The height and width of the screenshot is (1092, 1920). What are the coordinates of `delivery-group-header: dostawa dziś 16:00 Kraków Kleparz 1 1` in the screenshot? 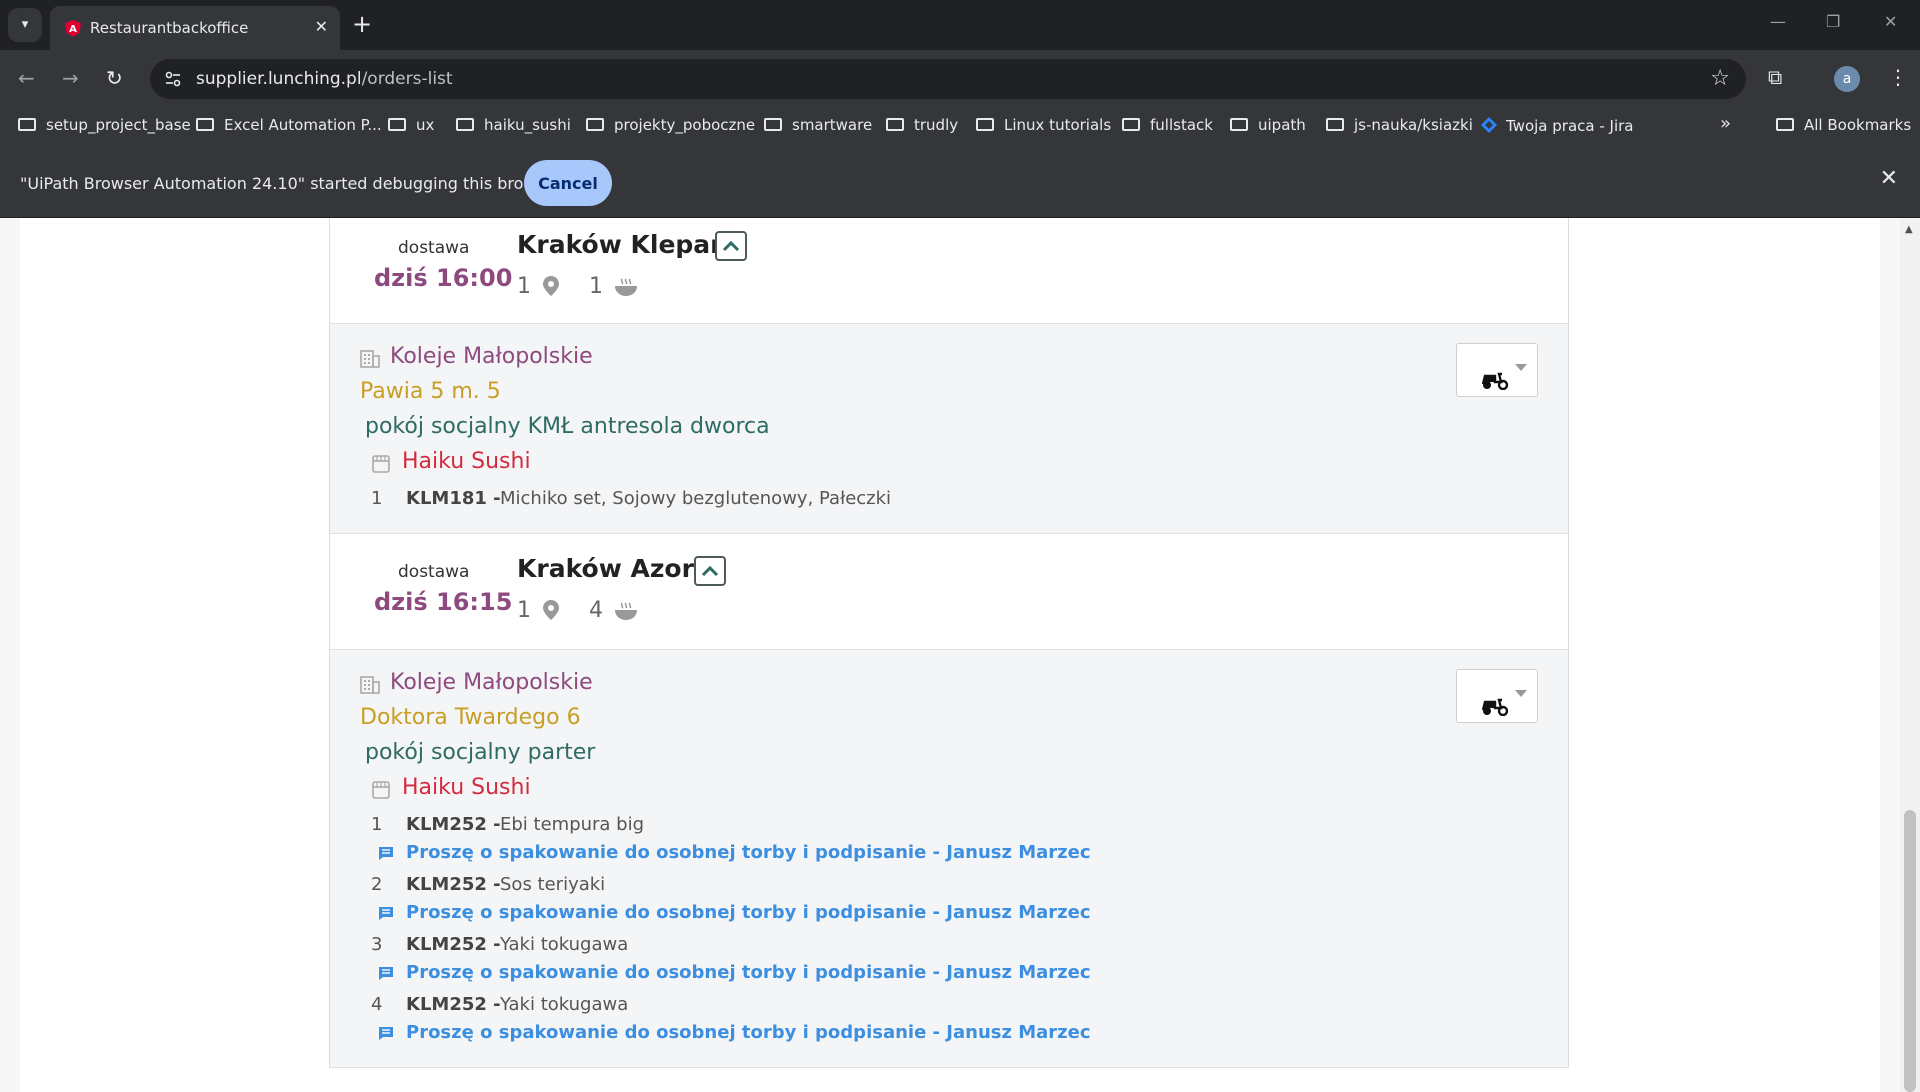 It's located at (949, 271).